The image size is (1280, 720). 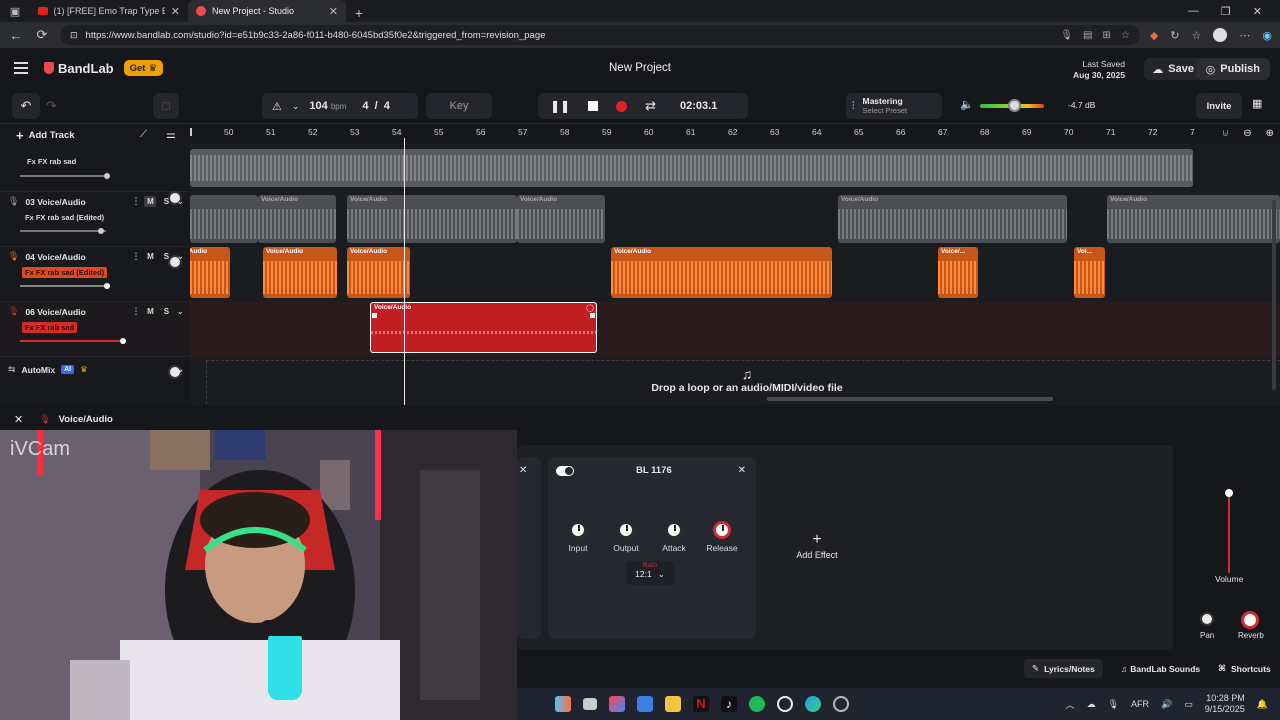 I want to click on maximize-icon: ❐, so click(x=1226, y=11).